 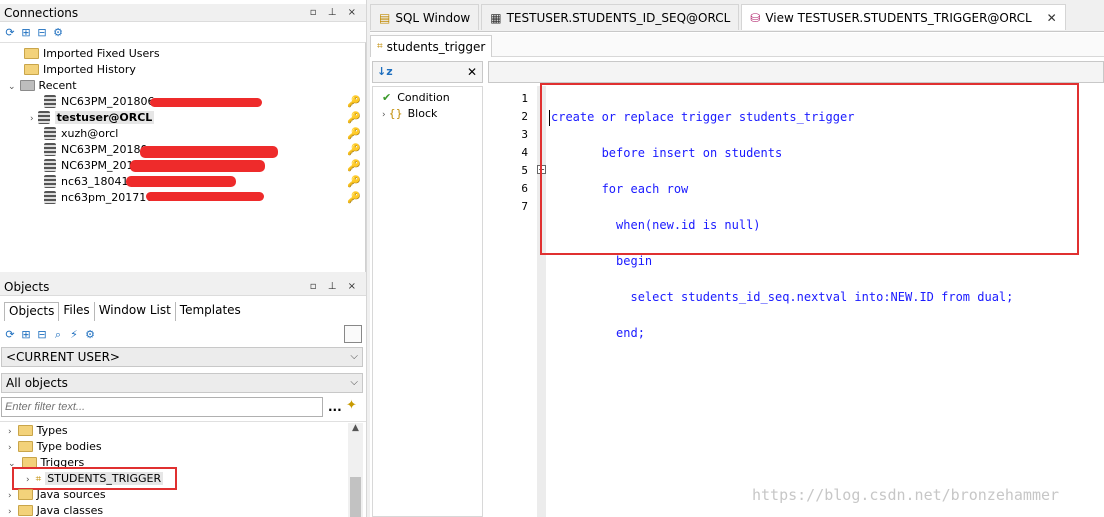 I want to click on connection-item-imported-history: Imported History, so click(x=80, y=70).